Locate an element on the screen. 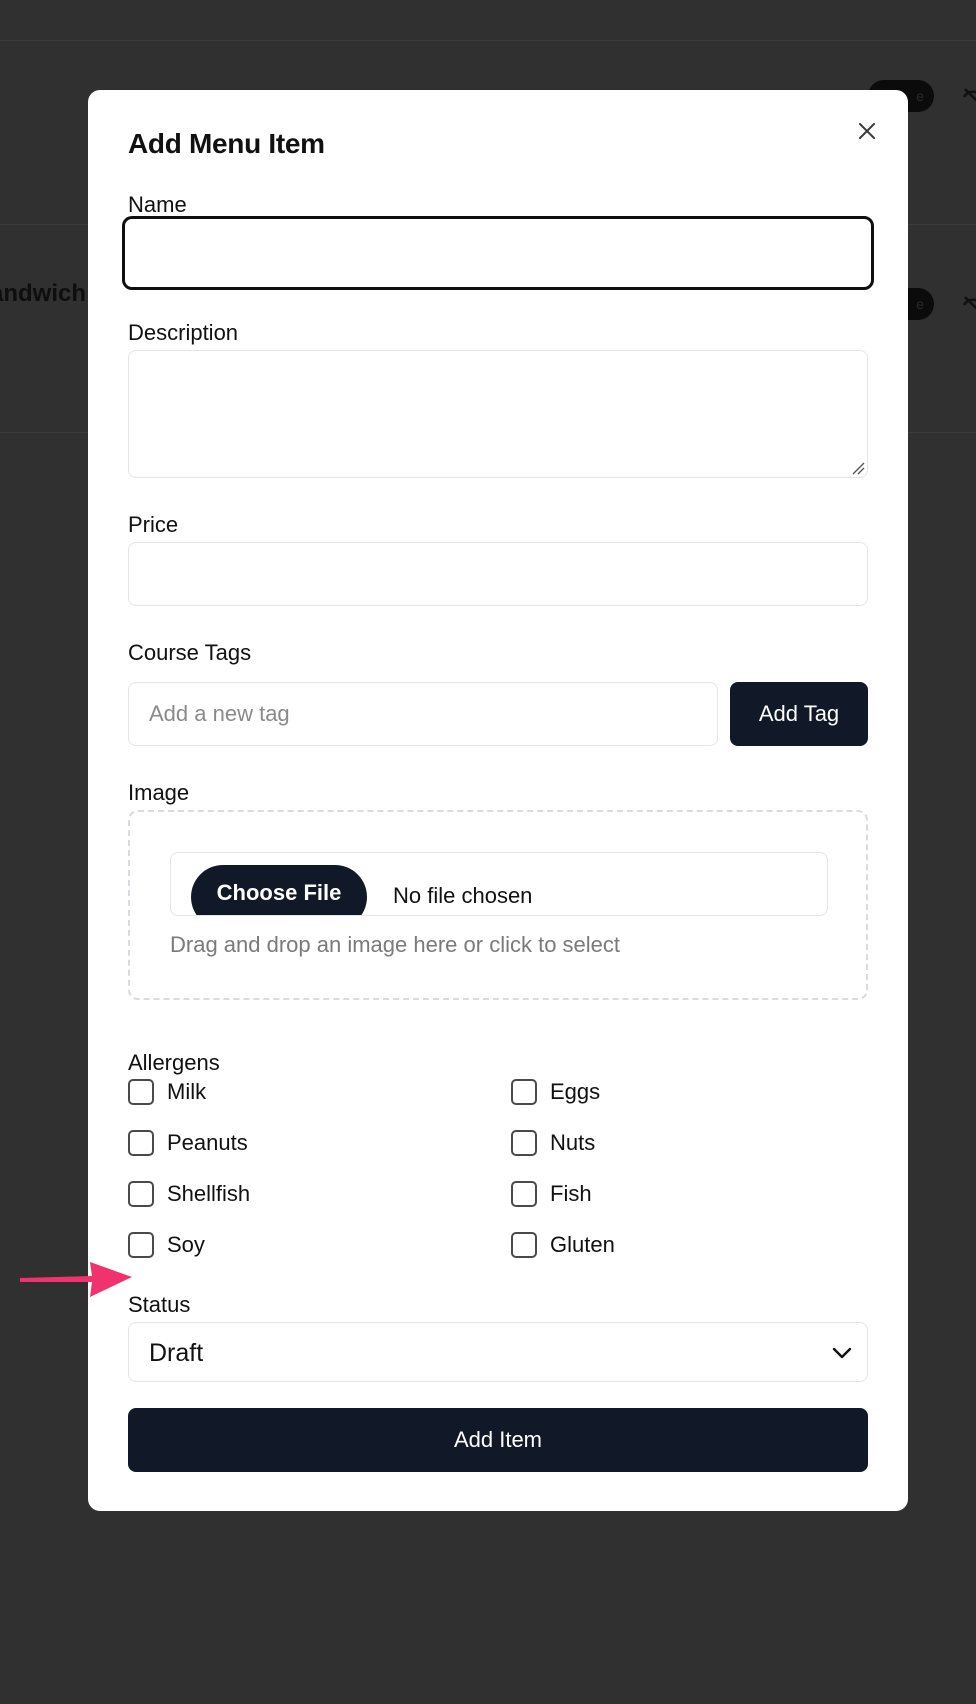 This screenshot has height=1704, width=976. allergen-eggs: Eggs is located at coordinates (555, 1092).